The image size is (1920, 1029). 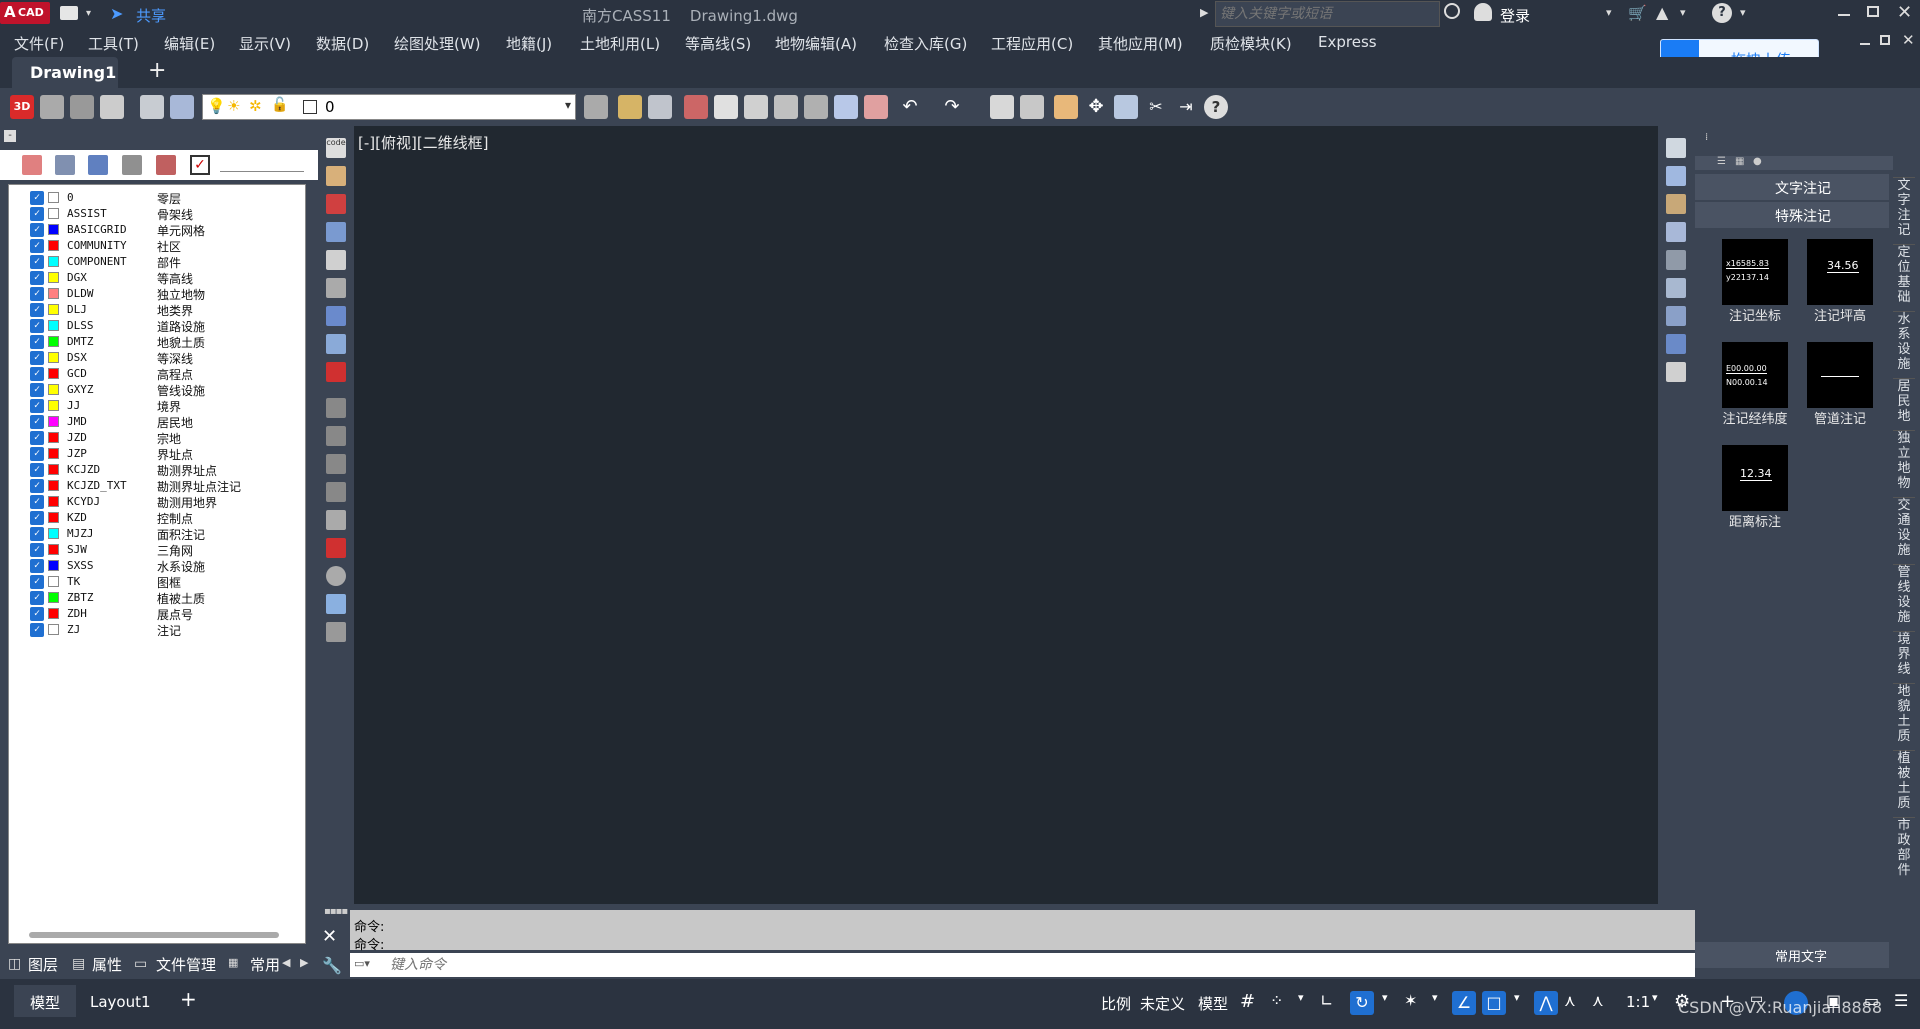 I want to click on object-snap-tracking-icon: ∠, so click(x=1464, y=1003).